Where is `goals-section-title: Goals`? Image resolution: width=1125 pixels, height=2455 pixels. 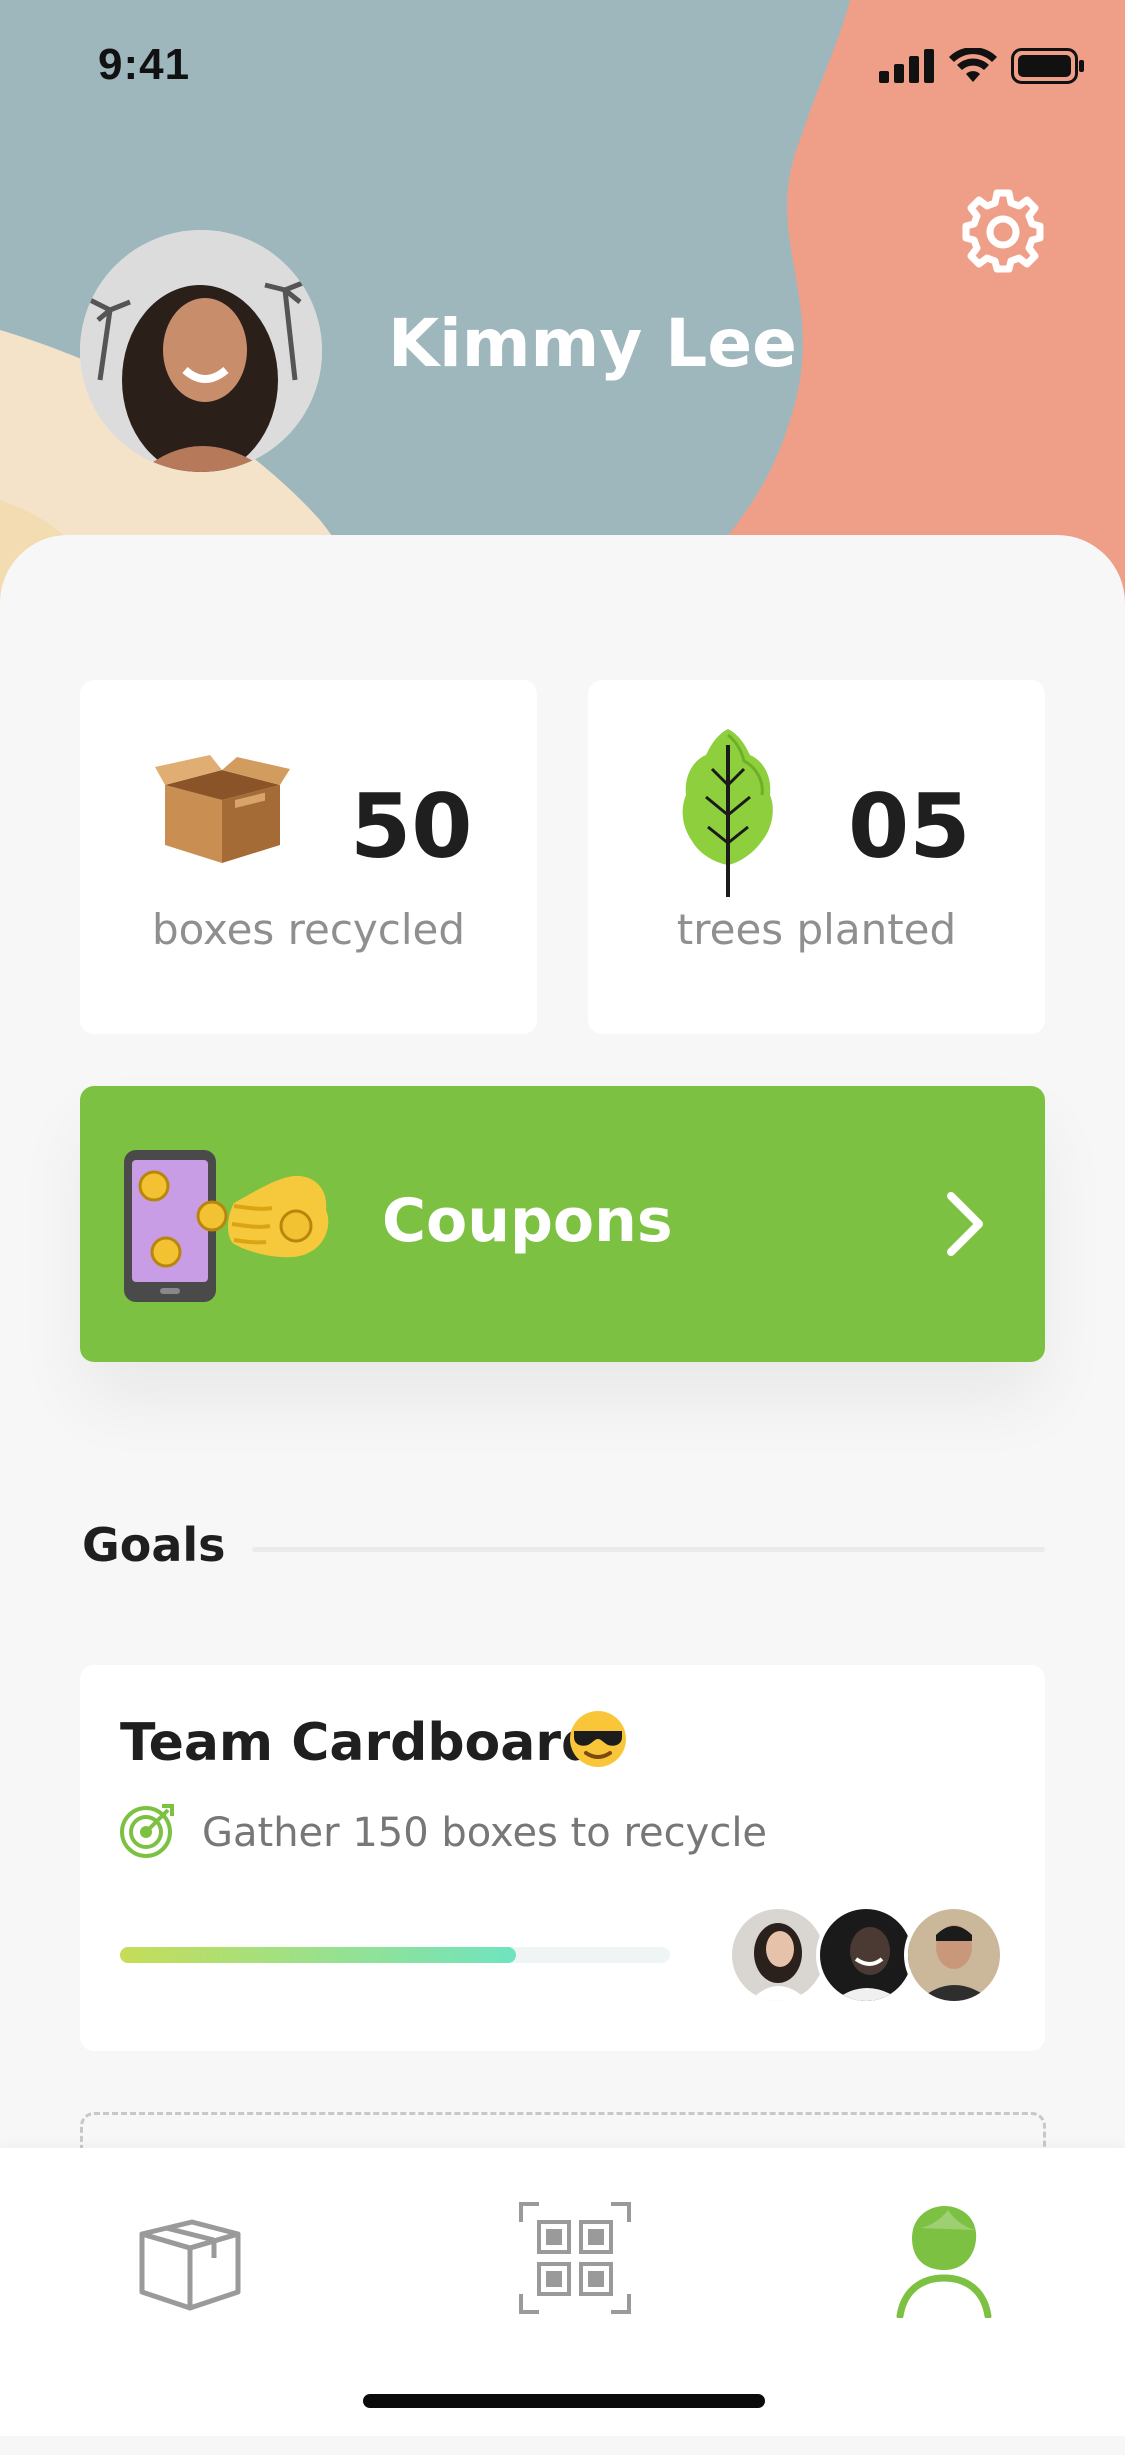 goals-section-title: Goals is located at coordinates (154, 1545).